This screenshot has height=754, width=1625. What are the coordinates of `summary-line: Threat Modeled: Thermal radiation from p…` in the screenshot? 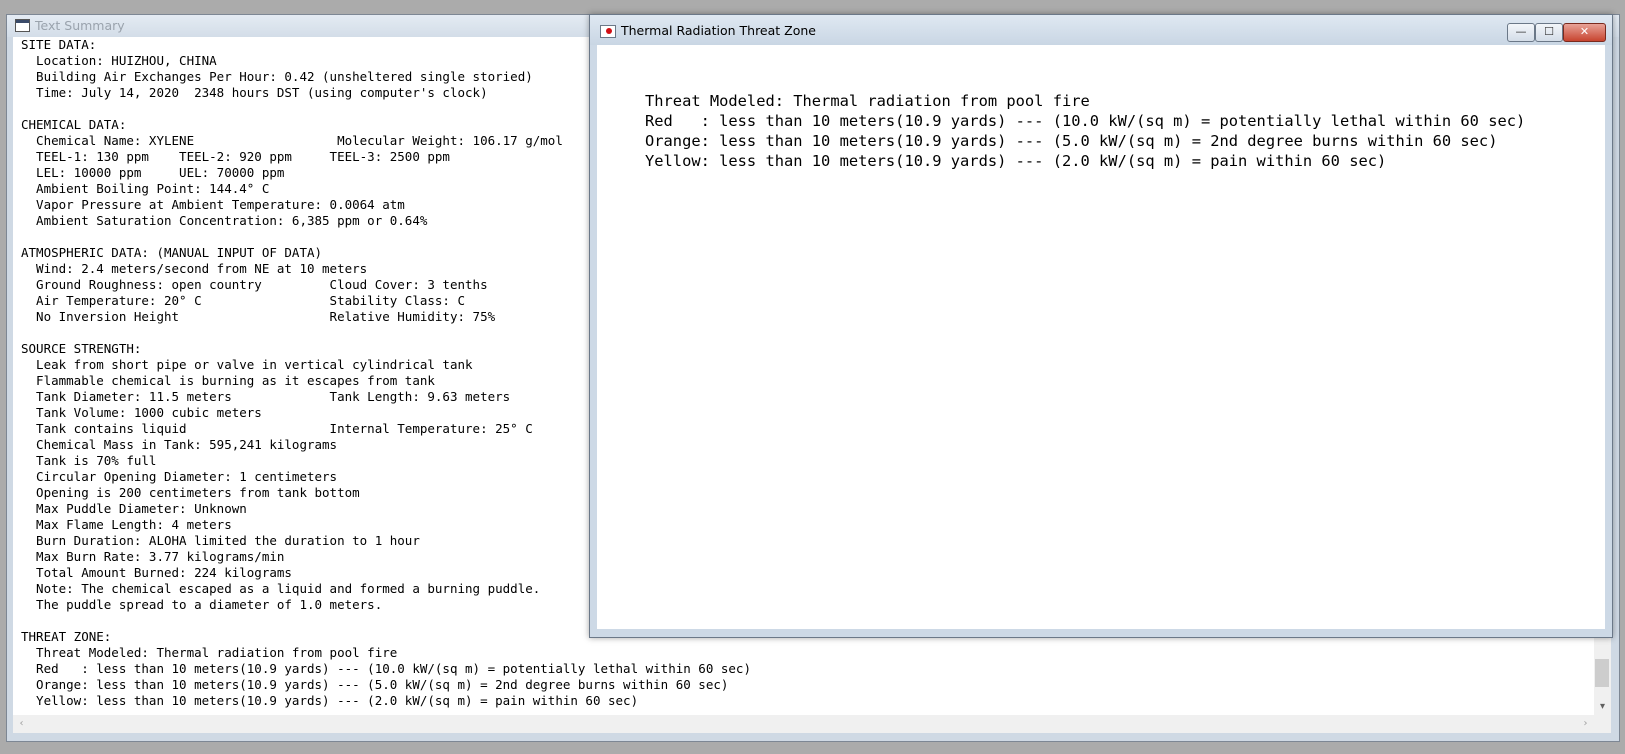 It's located at (209, 652).